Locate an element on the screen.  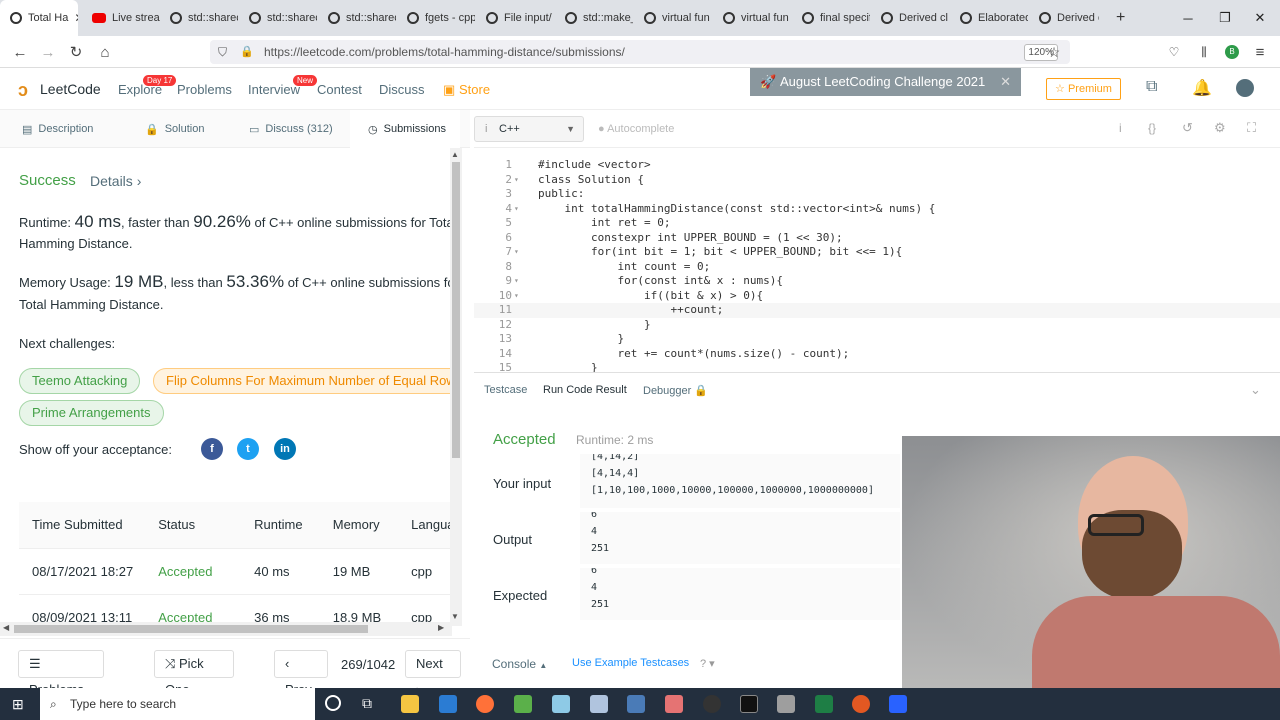
tab-discuss: ▭ Discuss (312) is located at coordinates (291, 129).